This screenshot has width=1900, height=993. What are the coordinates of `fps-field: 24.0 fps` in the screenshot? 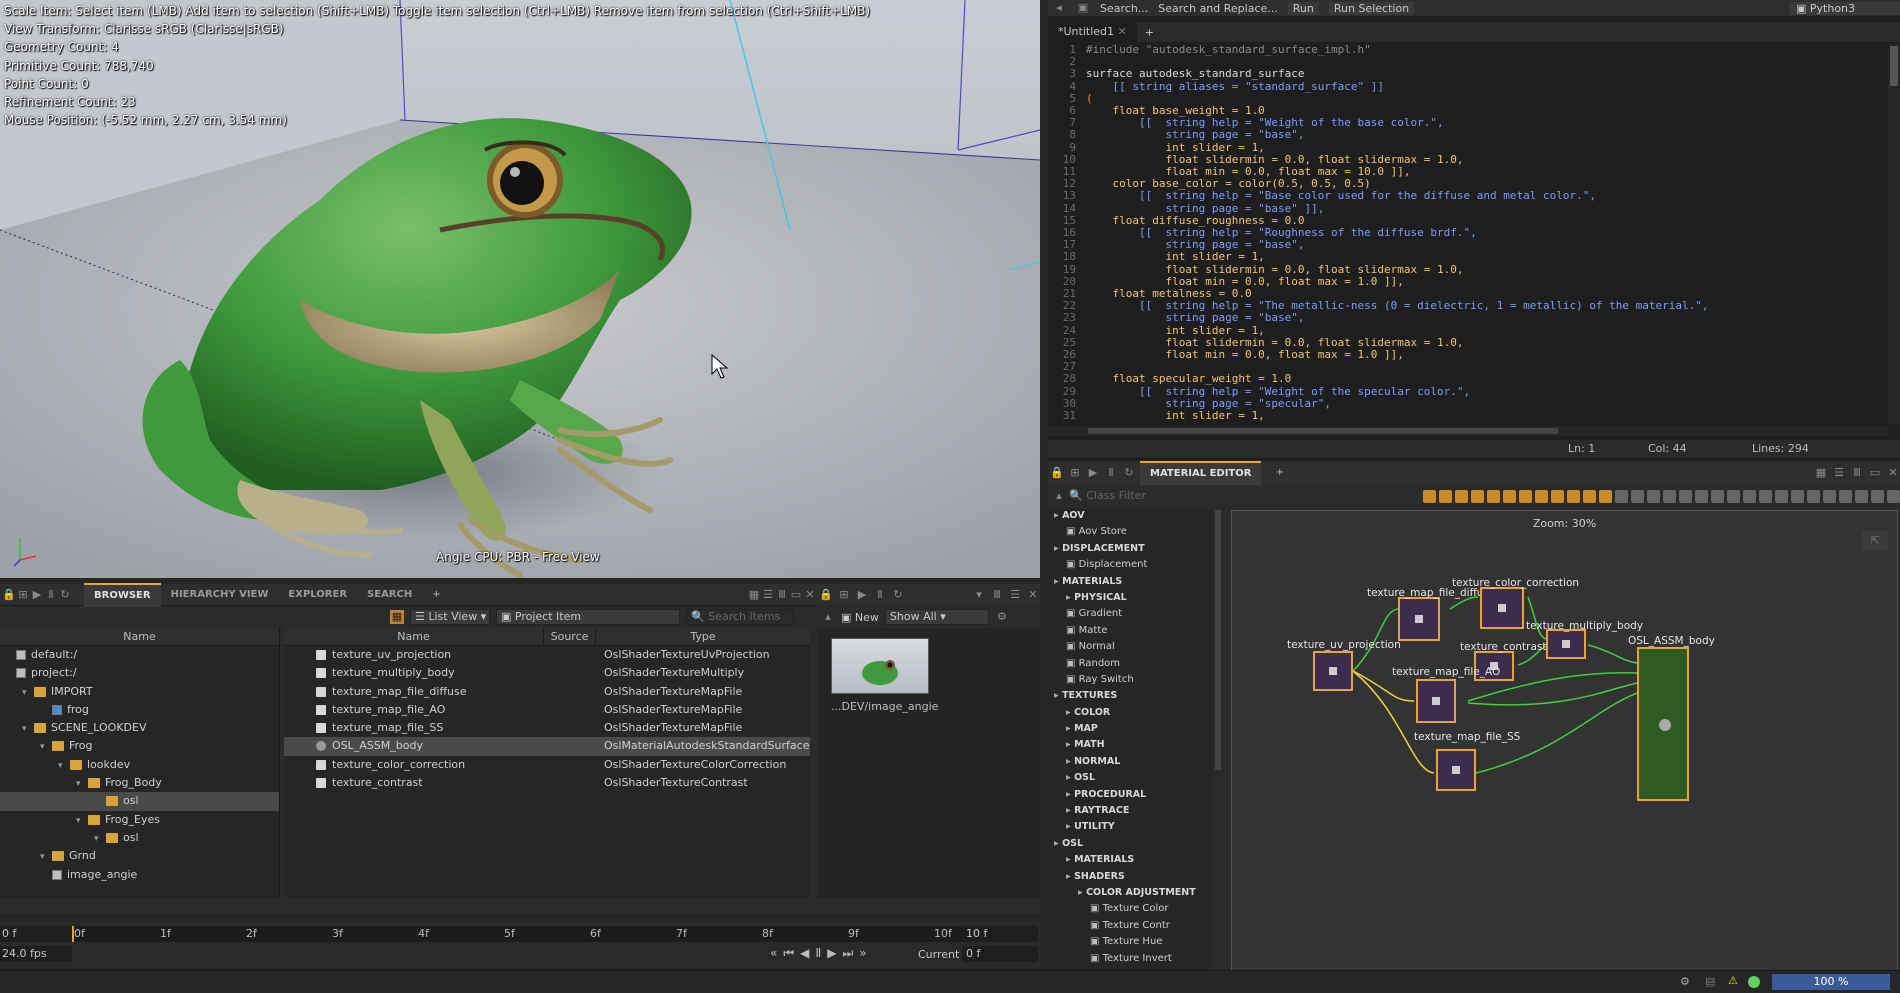 It's located at (36, 954).